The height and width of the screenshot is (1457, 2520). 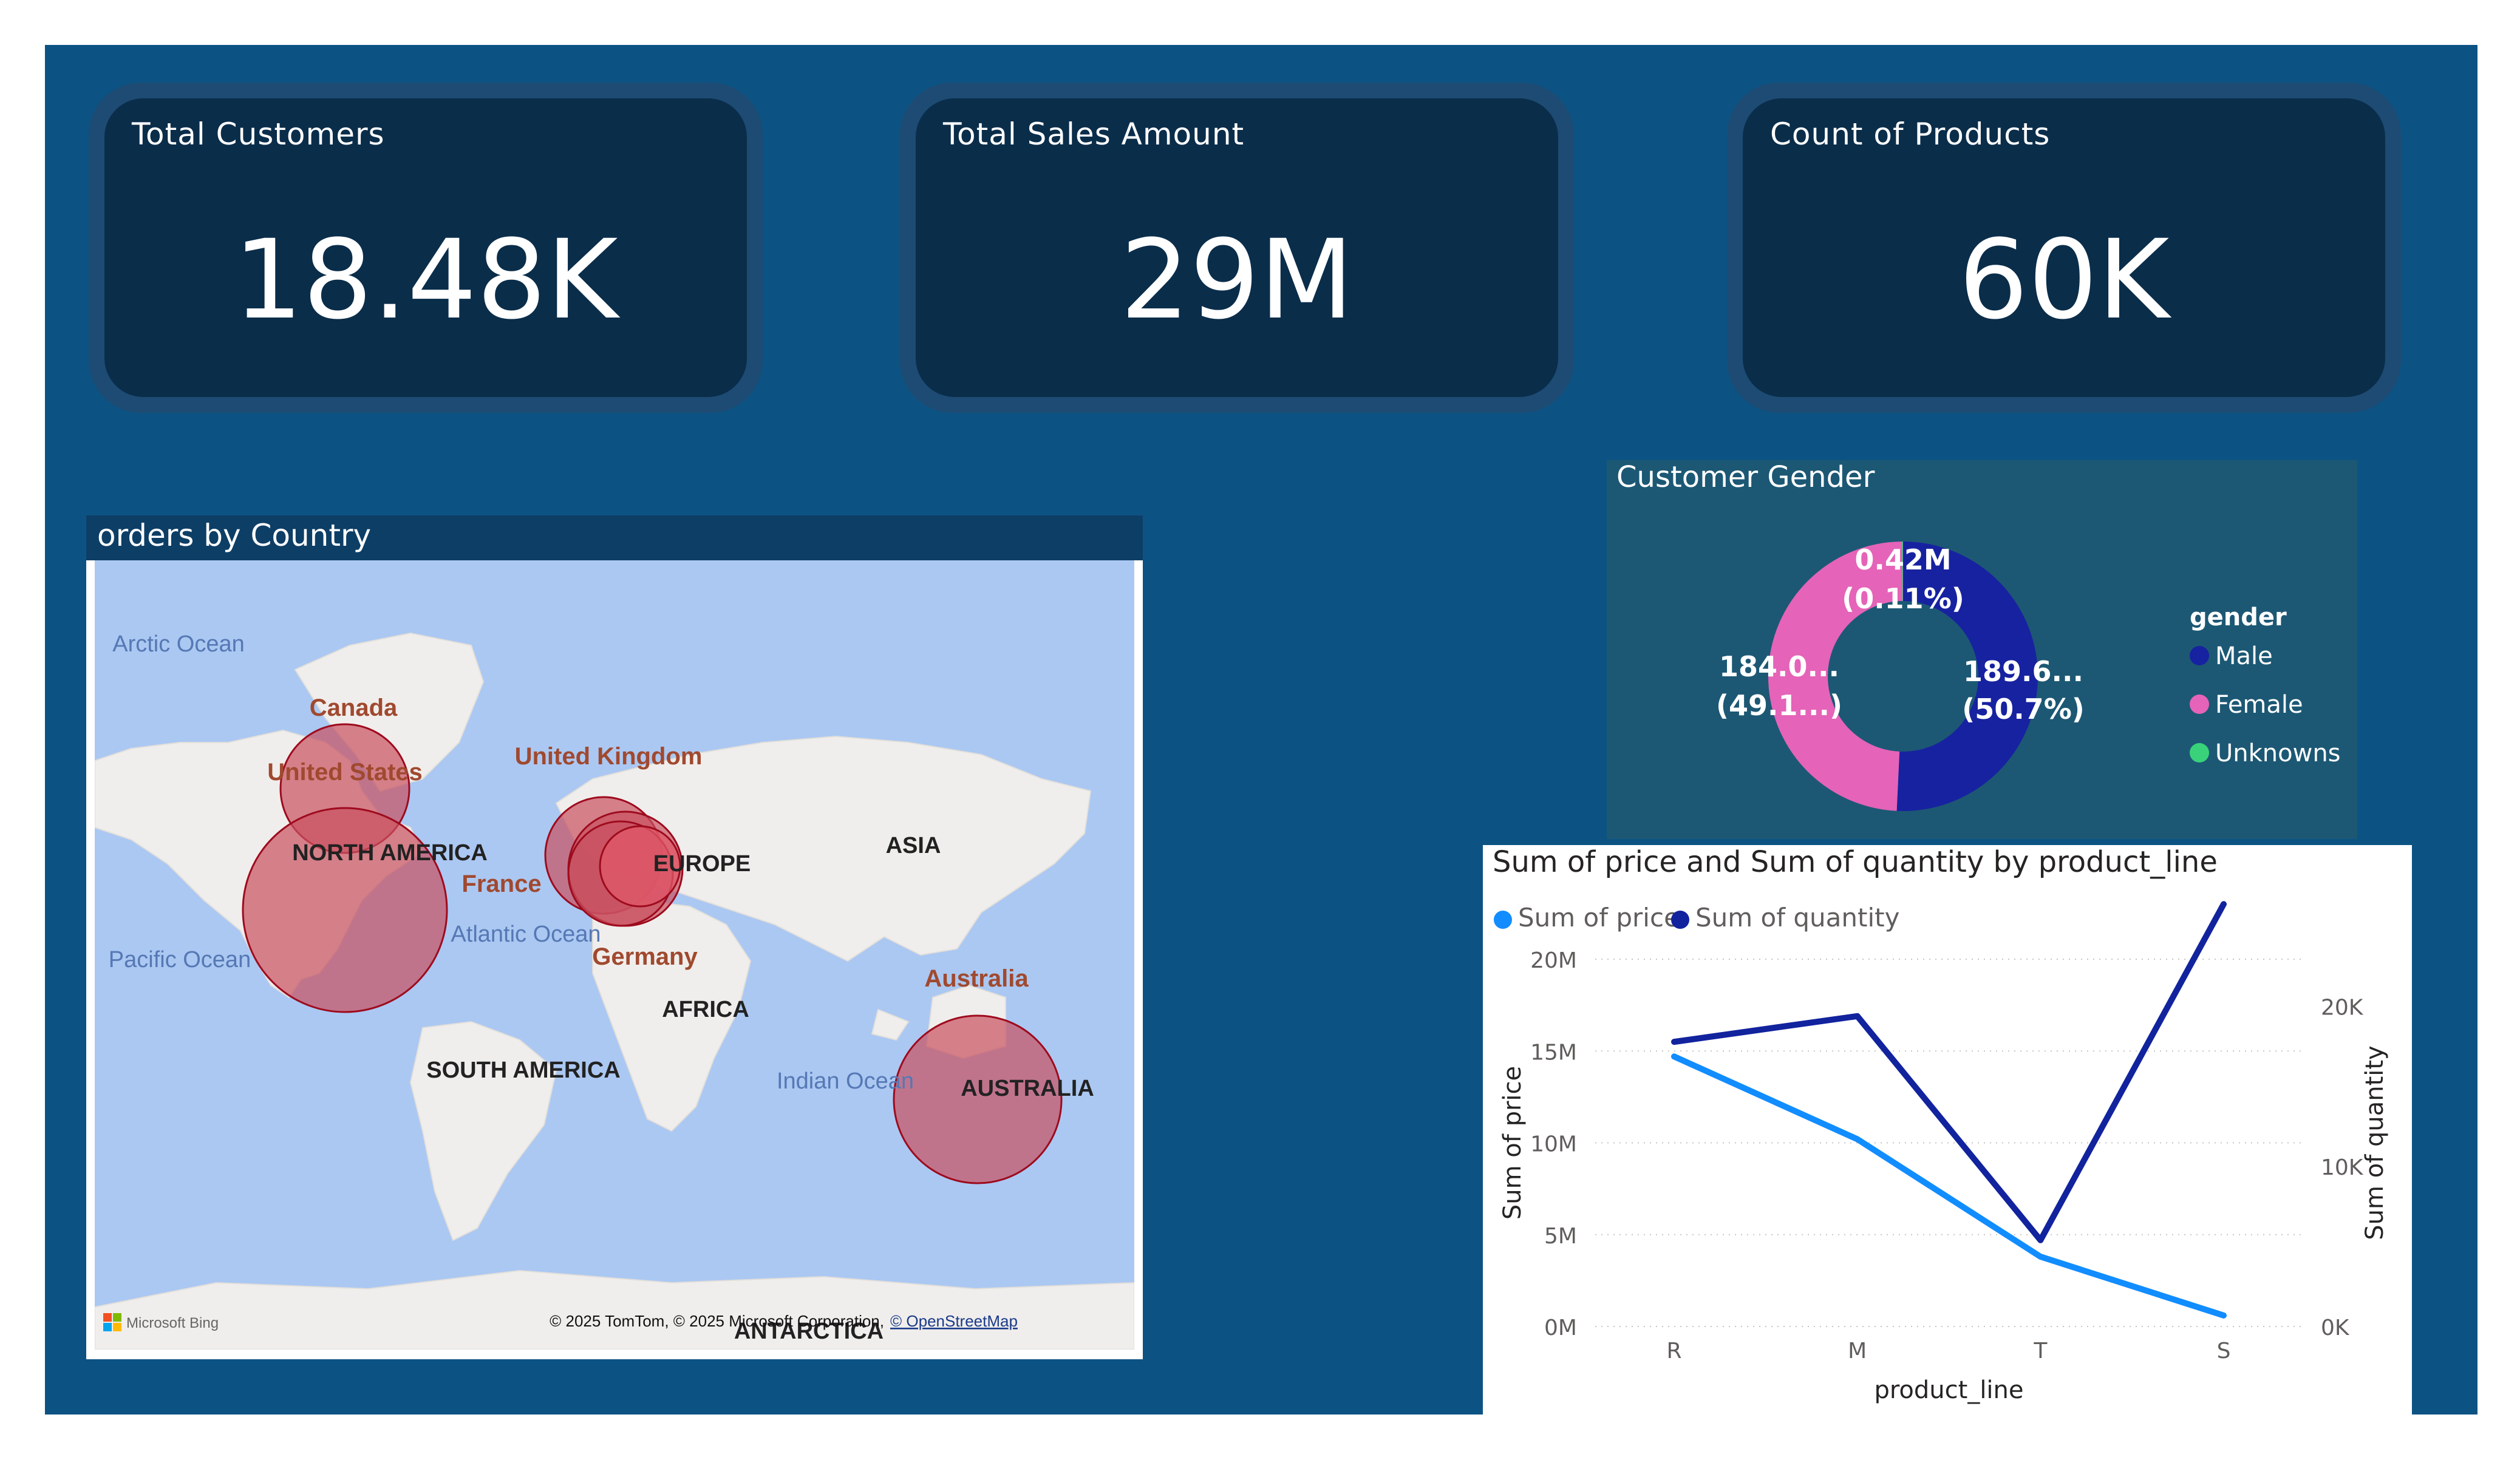 I want to click on ocean-label: Indian Ocean, so click(x=845, y=1081).